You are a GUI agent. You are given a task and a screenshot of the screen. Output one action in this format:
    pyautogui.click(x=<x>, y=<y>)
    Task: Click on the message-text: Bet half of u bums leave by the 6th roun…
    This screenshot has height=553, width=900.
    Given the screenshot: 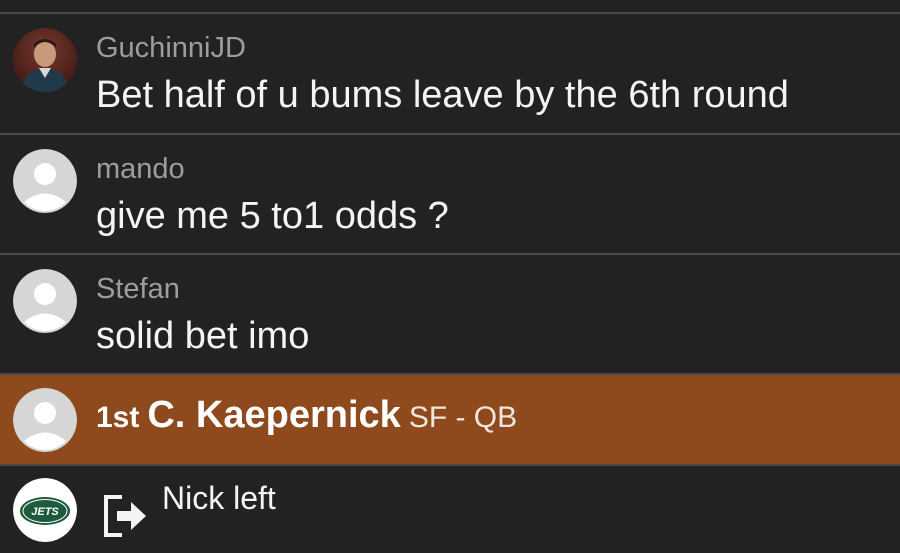 What is the action you would take?
    pyautogui.click(x=442, y=95)
    